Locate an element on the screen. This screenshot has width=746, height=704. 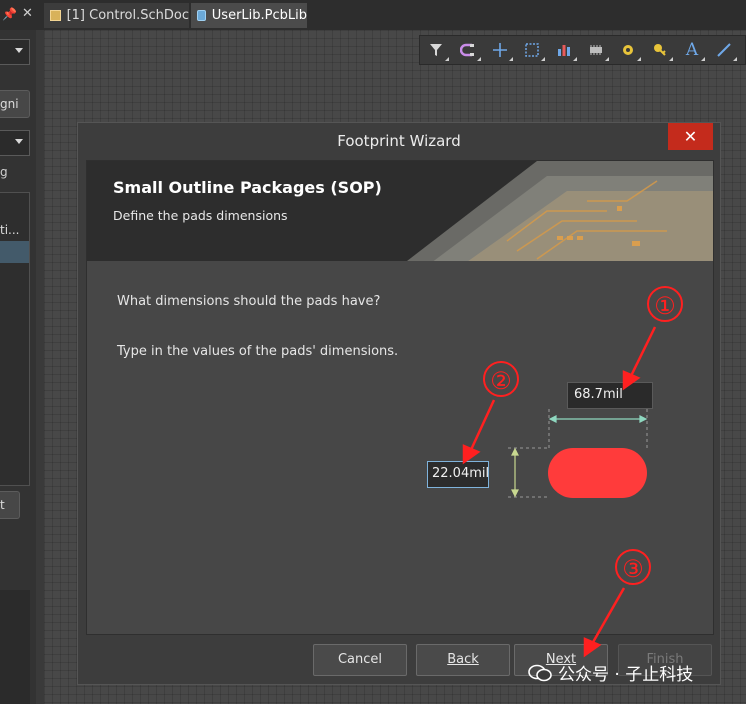
annotation-arrows is located at coordinates (559, 492).